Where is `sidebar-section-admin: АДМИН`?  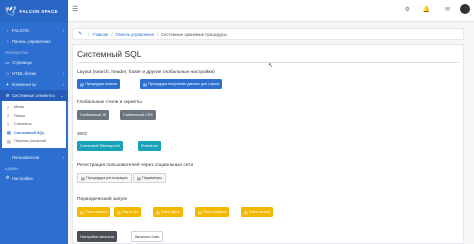 sidebar-section-admin: АДМИН is located at coordinates (12, 168).